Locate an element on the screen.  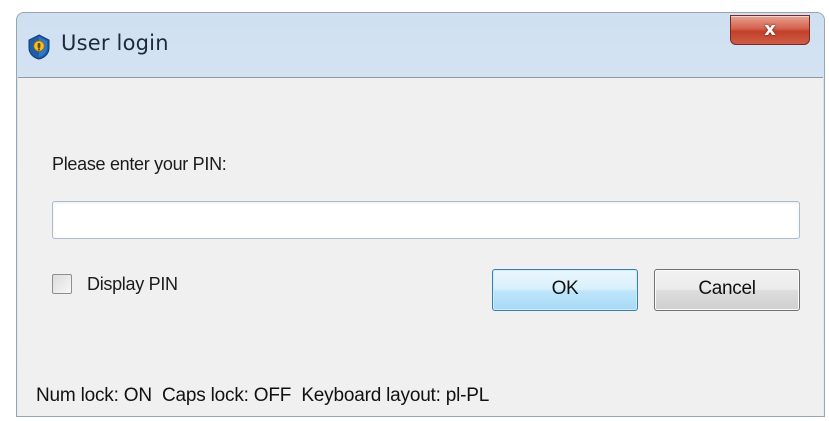
title-bar: User login x is located at coordinates (420, 45).